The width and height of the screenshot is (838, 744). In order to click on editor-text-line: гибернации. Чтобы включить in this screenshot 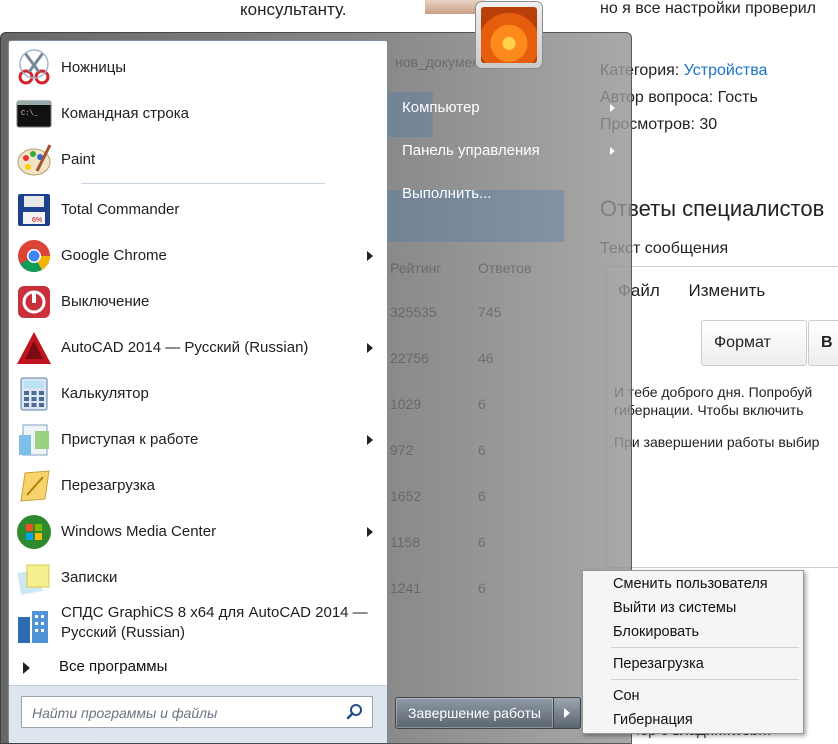, I will do `click(709, 410)`.